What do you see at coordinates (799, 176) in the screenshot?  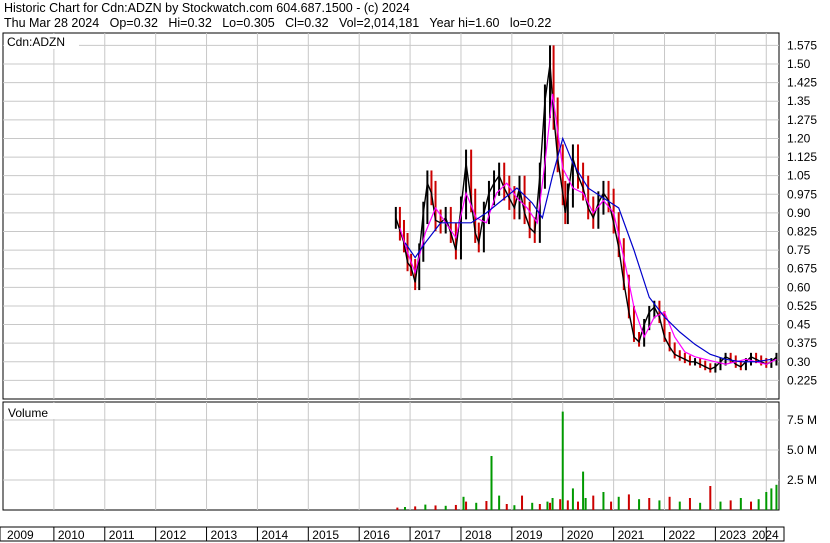 I see `price-tick-label: 1.05` at bounding box center [799, 176].